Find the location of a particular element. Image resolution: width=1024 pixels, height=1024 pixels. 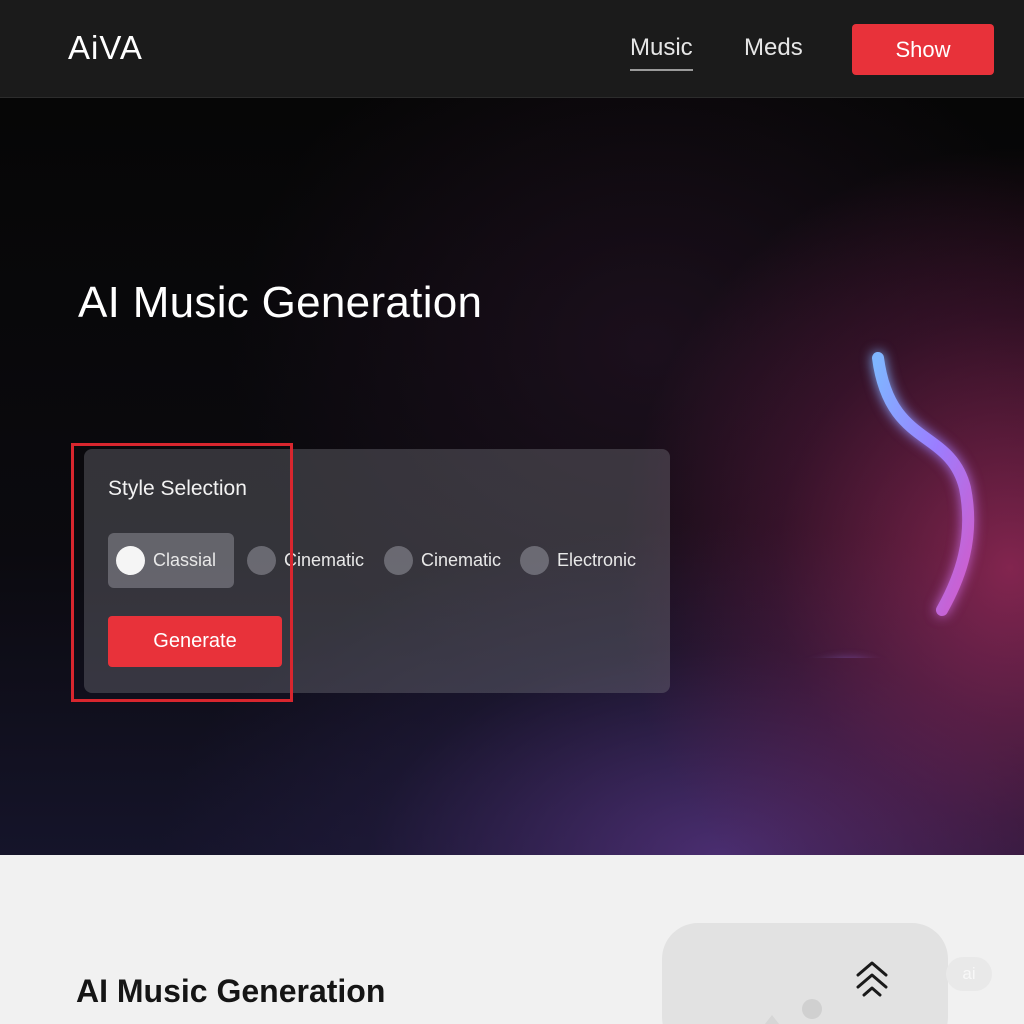

radio-selected-icon is located at coordinates (130, 560).